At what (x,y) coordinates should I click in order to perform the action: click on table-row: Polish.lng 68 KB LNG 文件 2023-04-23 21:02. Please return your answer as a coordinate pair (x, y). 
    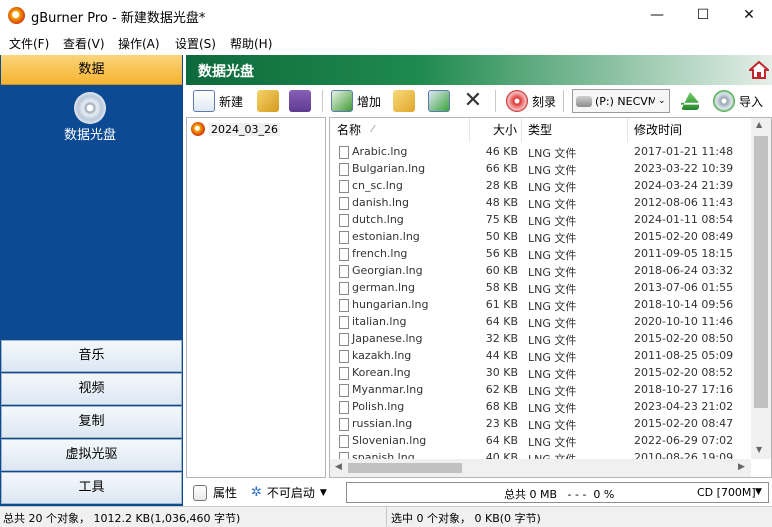
    Looking at the image, I should click on (540, 407).